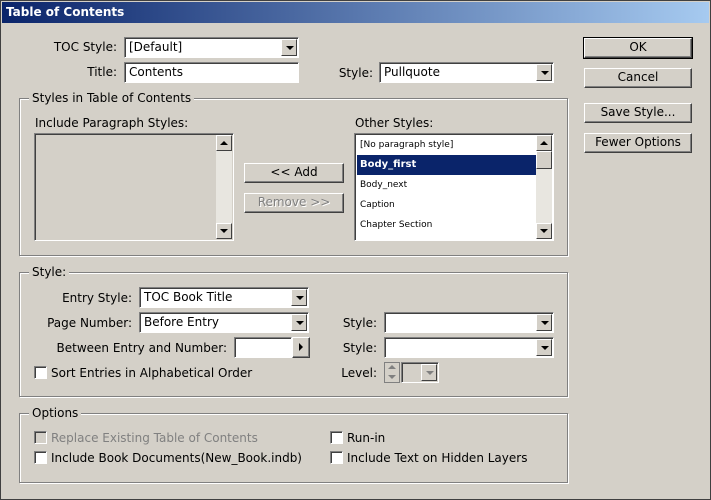 This screenshot has height=500, width=711. I want to click on stepper-down-icon, so click(392, 377).